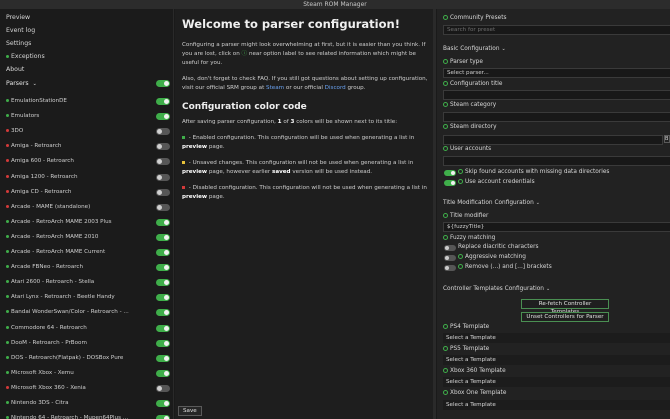  Describe the element at coordinates (450, 248) in the screenshot. I see `replace-diacritic-toggle` at that location.